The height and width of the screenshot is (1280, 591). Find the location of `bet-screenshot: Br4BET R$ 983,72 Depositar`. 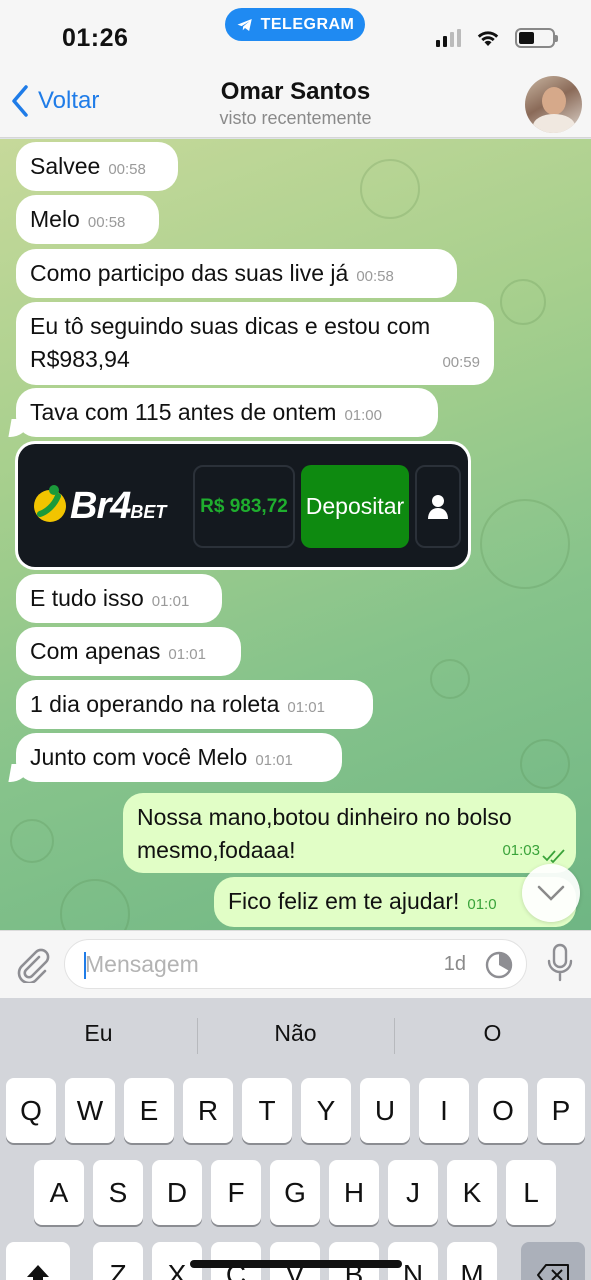

bet-screenshot: Br4BET R$ 983,72 Depositar is located at coordinates (243, 505).